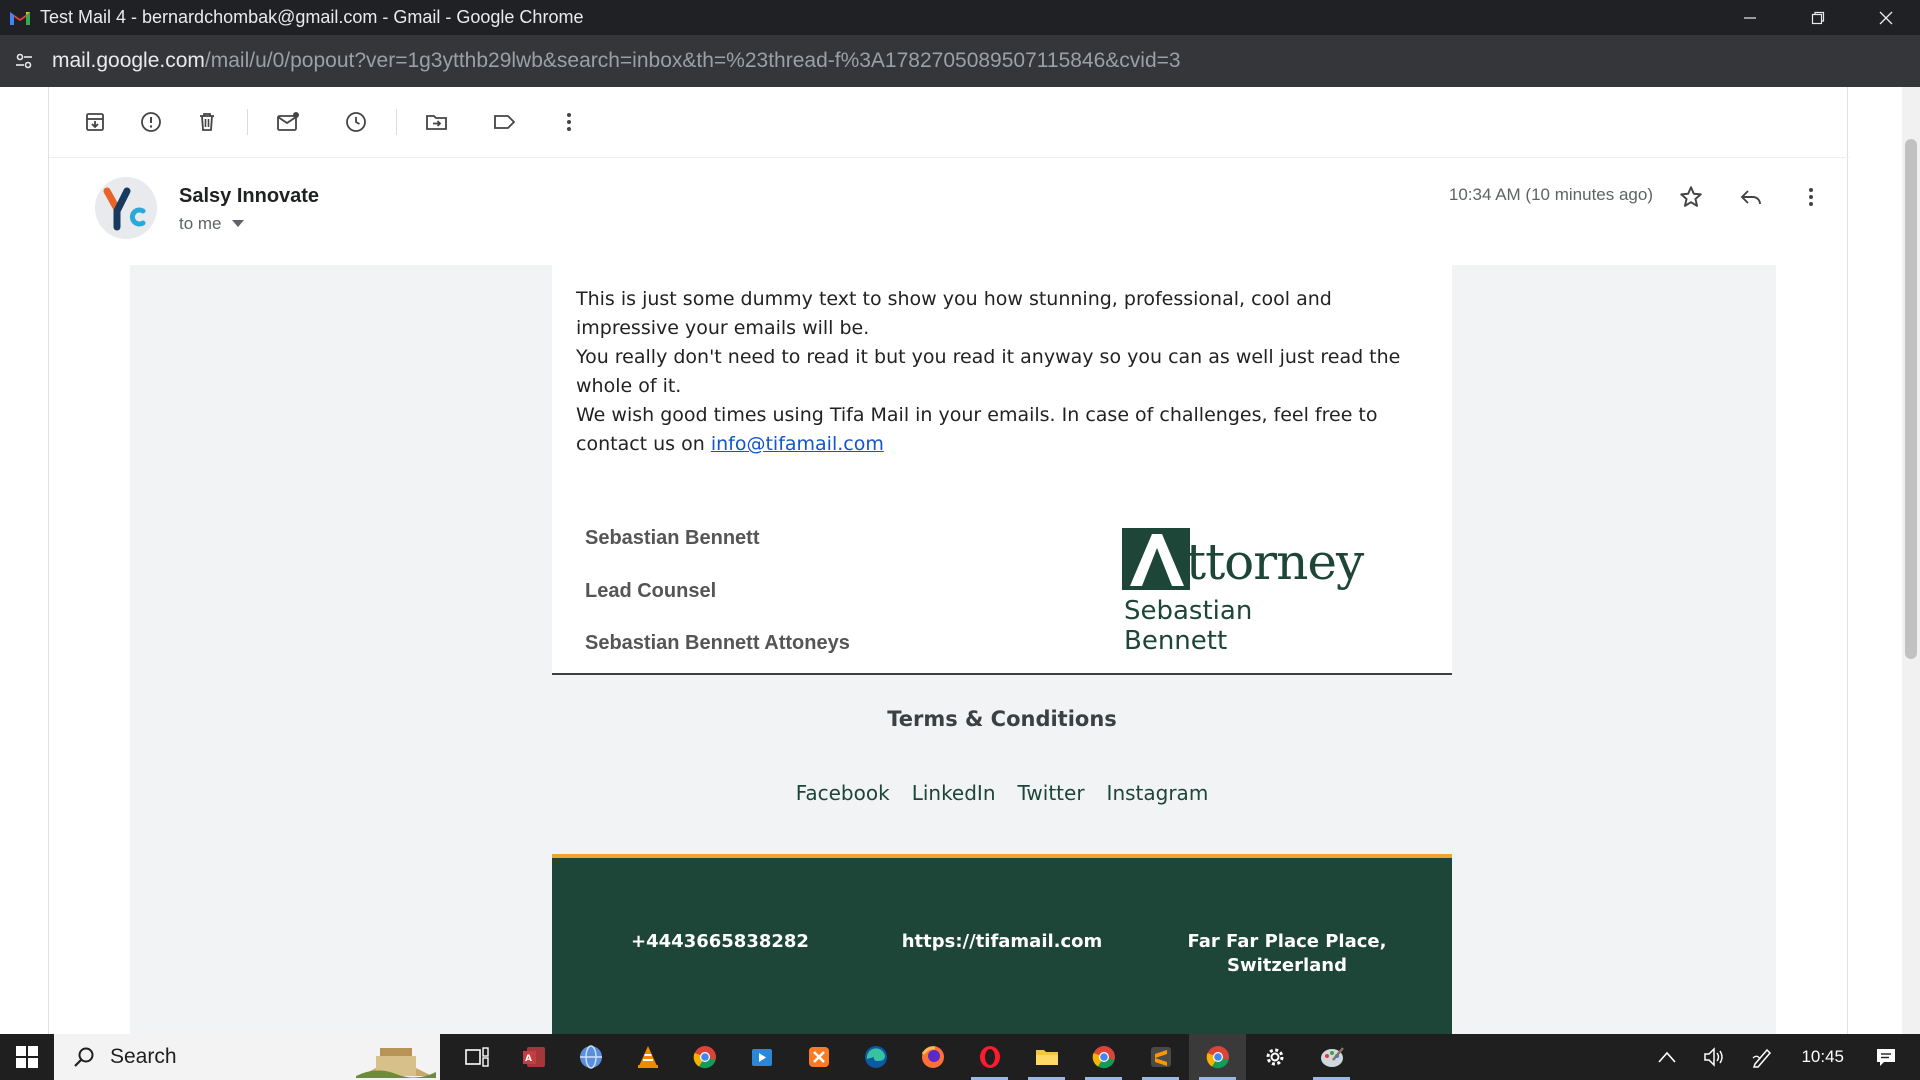  What do you see at coordinates (128, 60) in the screenshot?
I see `url-host: mail.google.com` at bounding box center [128, 60].